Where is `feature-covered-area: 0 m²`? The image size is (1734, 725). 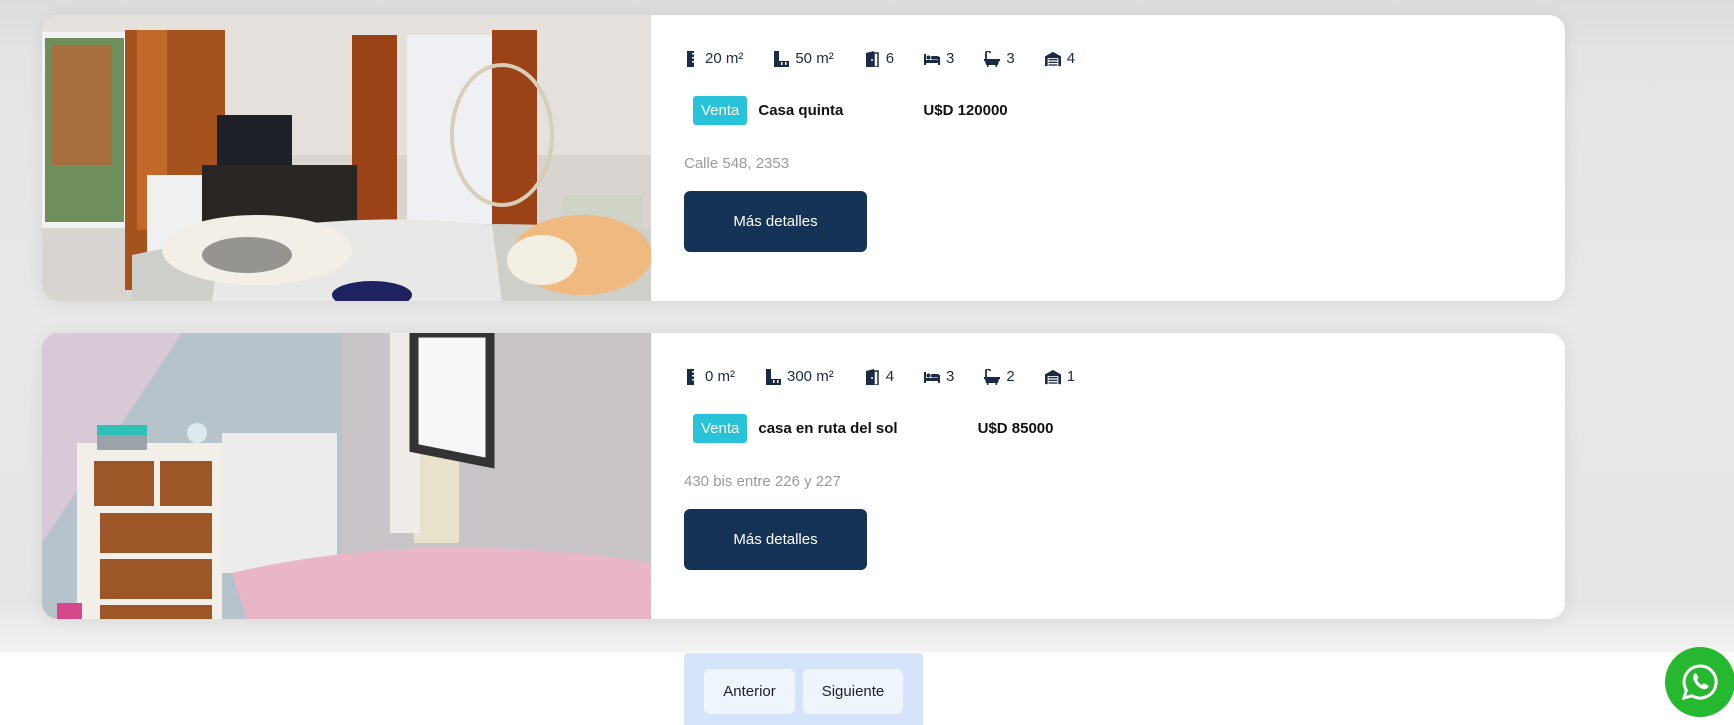 feature-covered-area: 0 m² is located at coordinates (709, 376).